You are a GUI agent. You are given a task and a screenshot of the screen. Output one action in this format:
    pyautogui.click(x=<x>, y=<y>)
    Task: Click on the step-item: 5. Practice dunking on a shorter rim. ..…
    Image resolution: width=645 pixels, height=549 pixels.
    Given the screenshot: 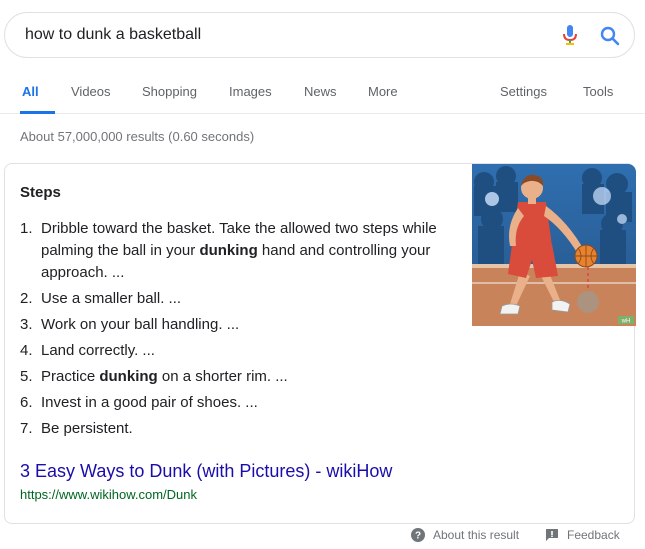 What is the action you would take?
    pyautogui.click(x=232, y=377)
    